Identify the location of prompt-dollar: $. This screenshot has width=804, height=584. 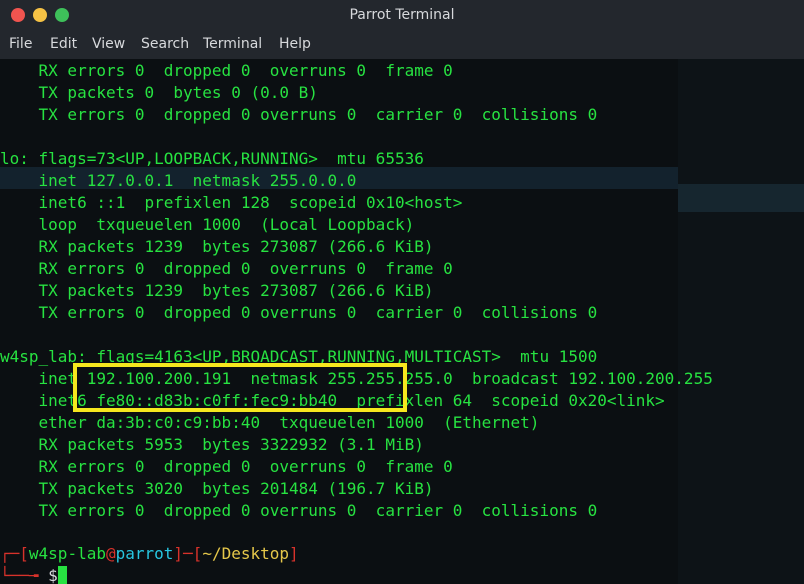
(53, 575).